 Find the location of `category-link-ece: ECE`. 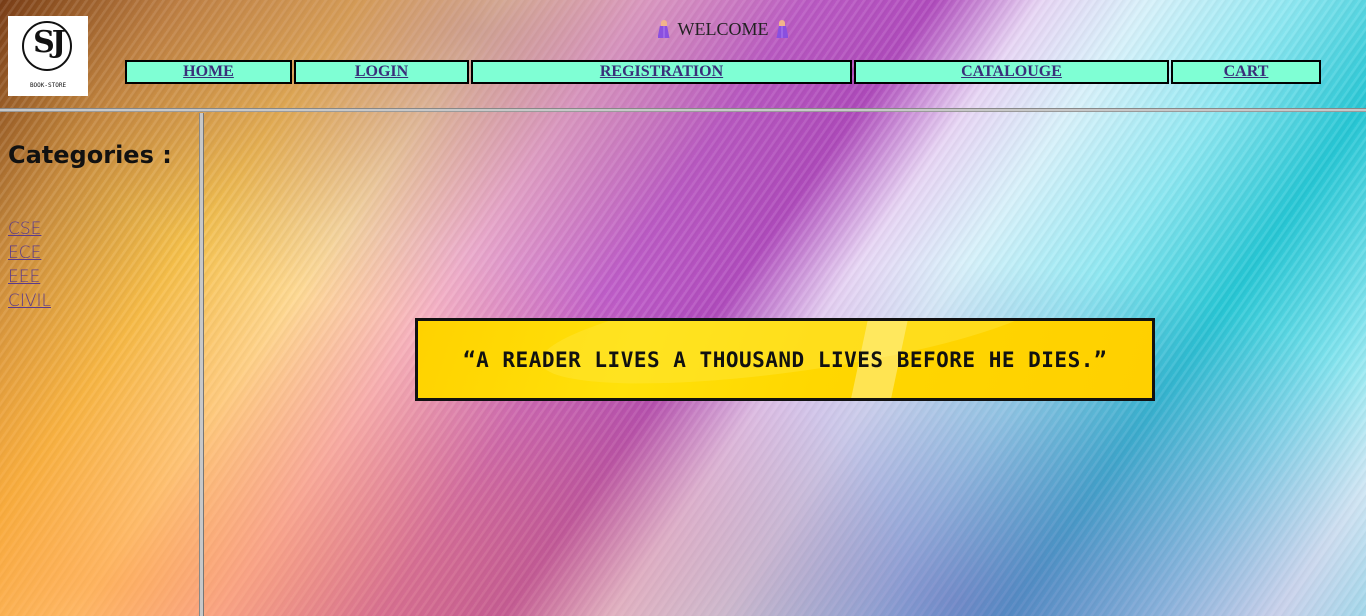

category-link-ece: ECE is located at coordinates (24, 253).